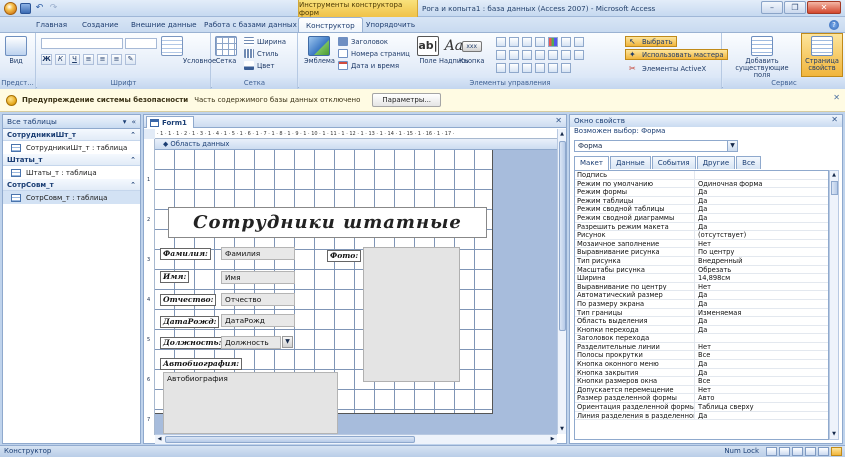 The height and width of the screenshot is (457, 845). I want to click on name-field: Имя, so click(258, 277).